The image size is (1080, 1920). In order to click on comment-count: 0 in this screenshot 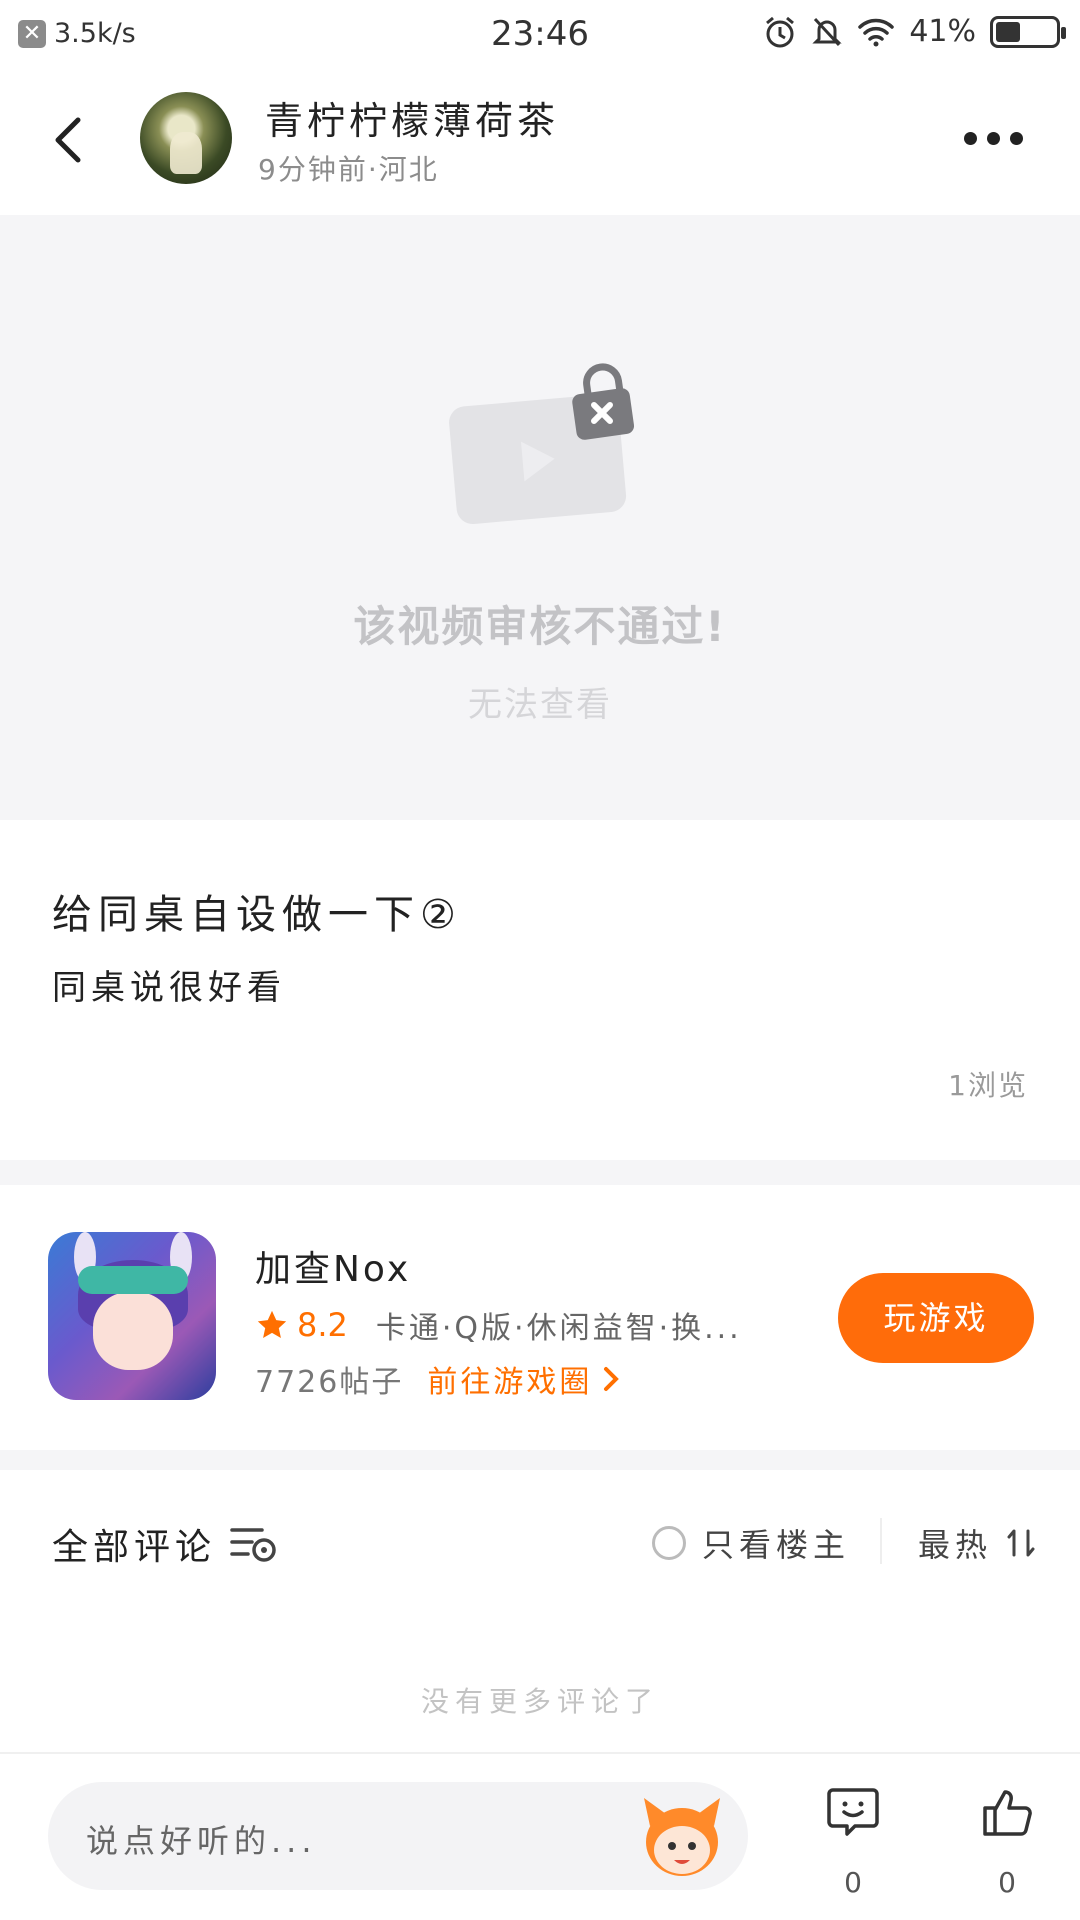, I will do `click(853, 1882)`.